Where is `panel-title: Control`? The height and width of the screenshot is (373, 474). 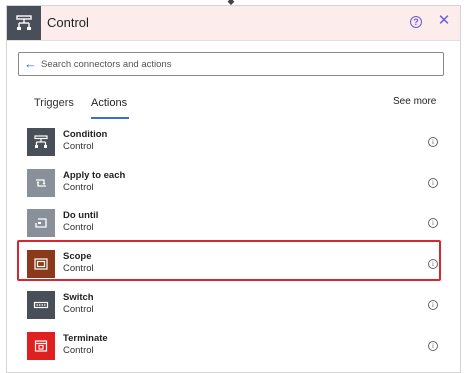 panel-title: Control is located at coordinates (68, 22).